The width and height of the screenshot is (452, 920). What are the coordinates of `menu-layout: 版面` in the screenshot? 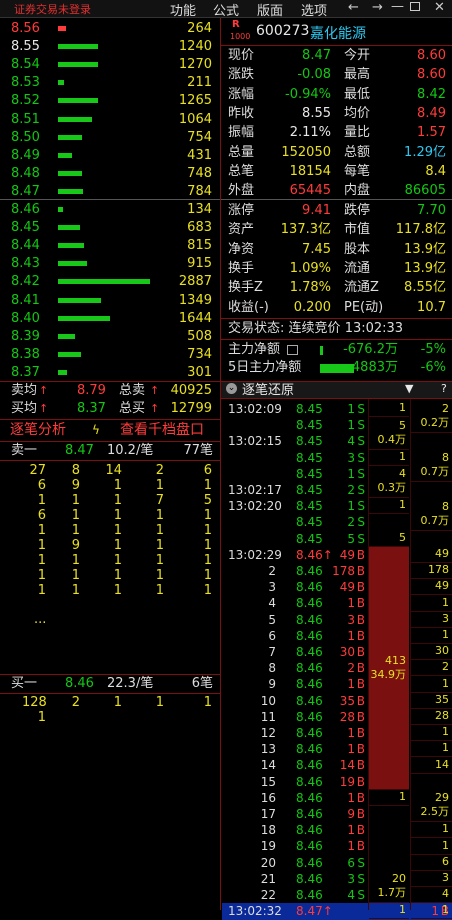 It's located at (270, 9).